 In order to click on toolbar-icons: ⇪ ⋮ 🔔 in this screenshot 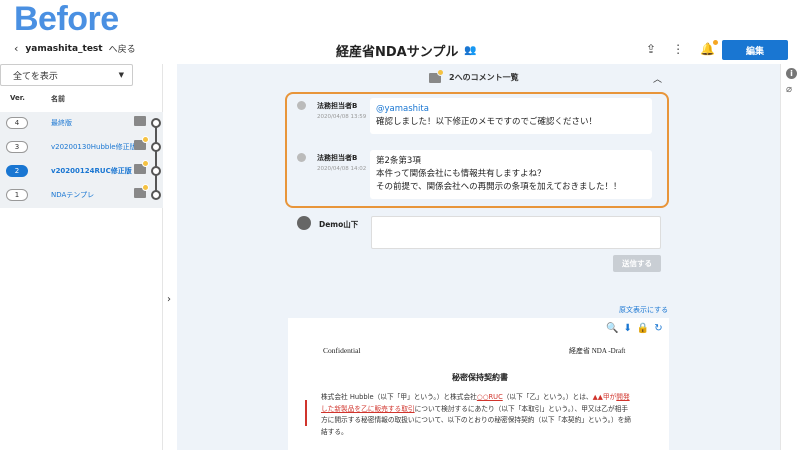, I will do `click(682, 48)`.